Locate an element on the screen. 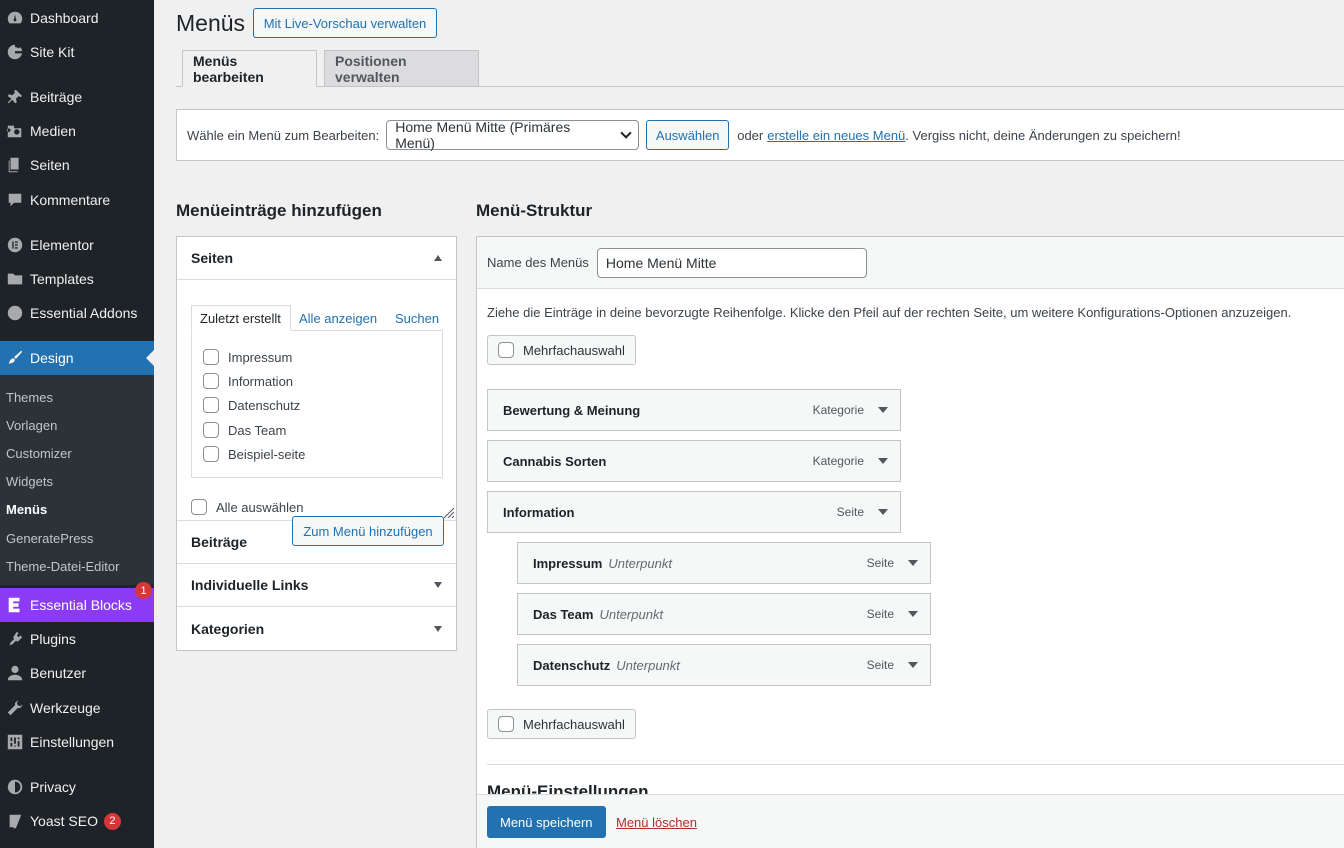 This screenshot has height=848, width=1344. ea-icon is located at coordinates (15, 313).